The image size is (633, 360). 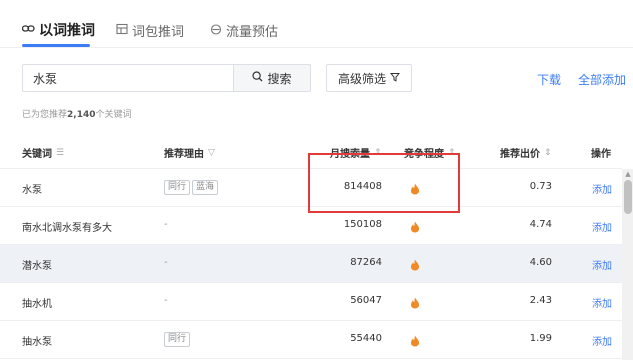 What do you see at coordinates (540, 338) in the screenshot?
I see `bid-cell: 1.99` at bounding box center [540, 338].